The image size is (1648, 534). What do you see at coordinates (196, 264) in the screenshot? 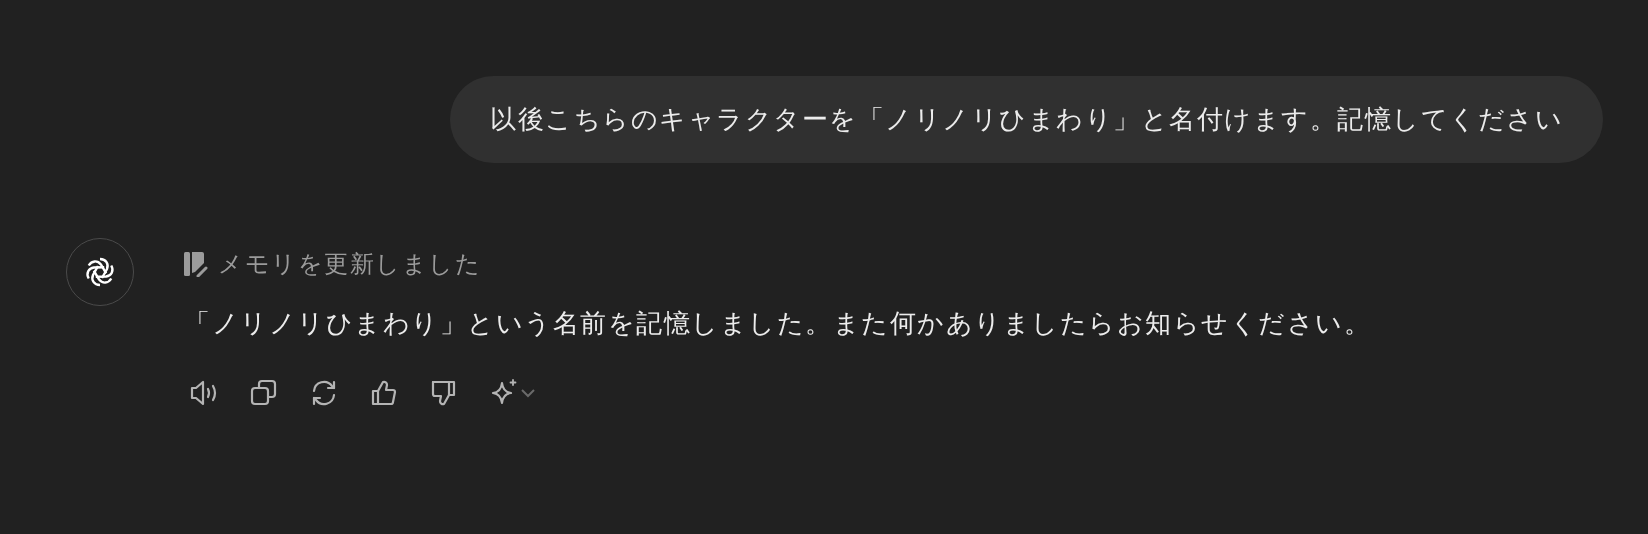
I see `memory-edit-icon` at bounding box center [196, 264].